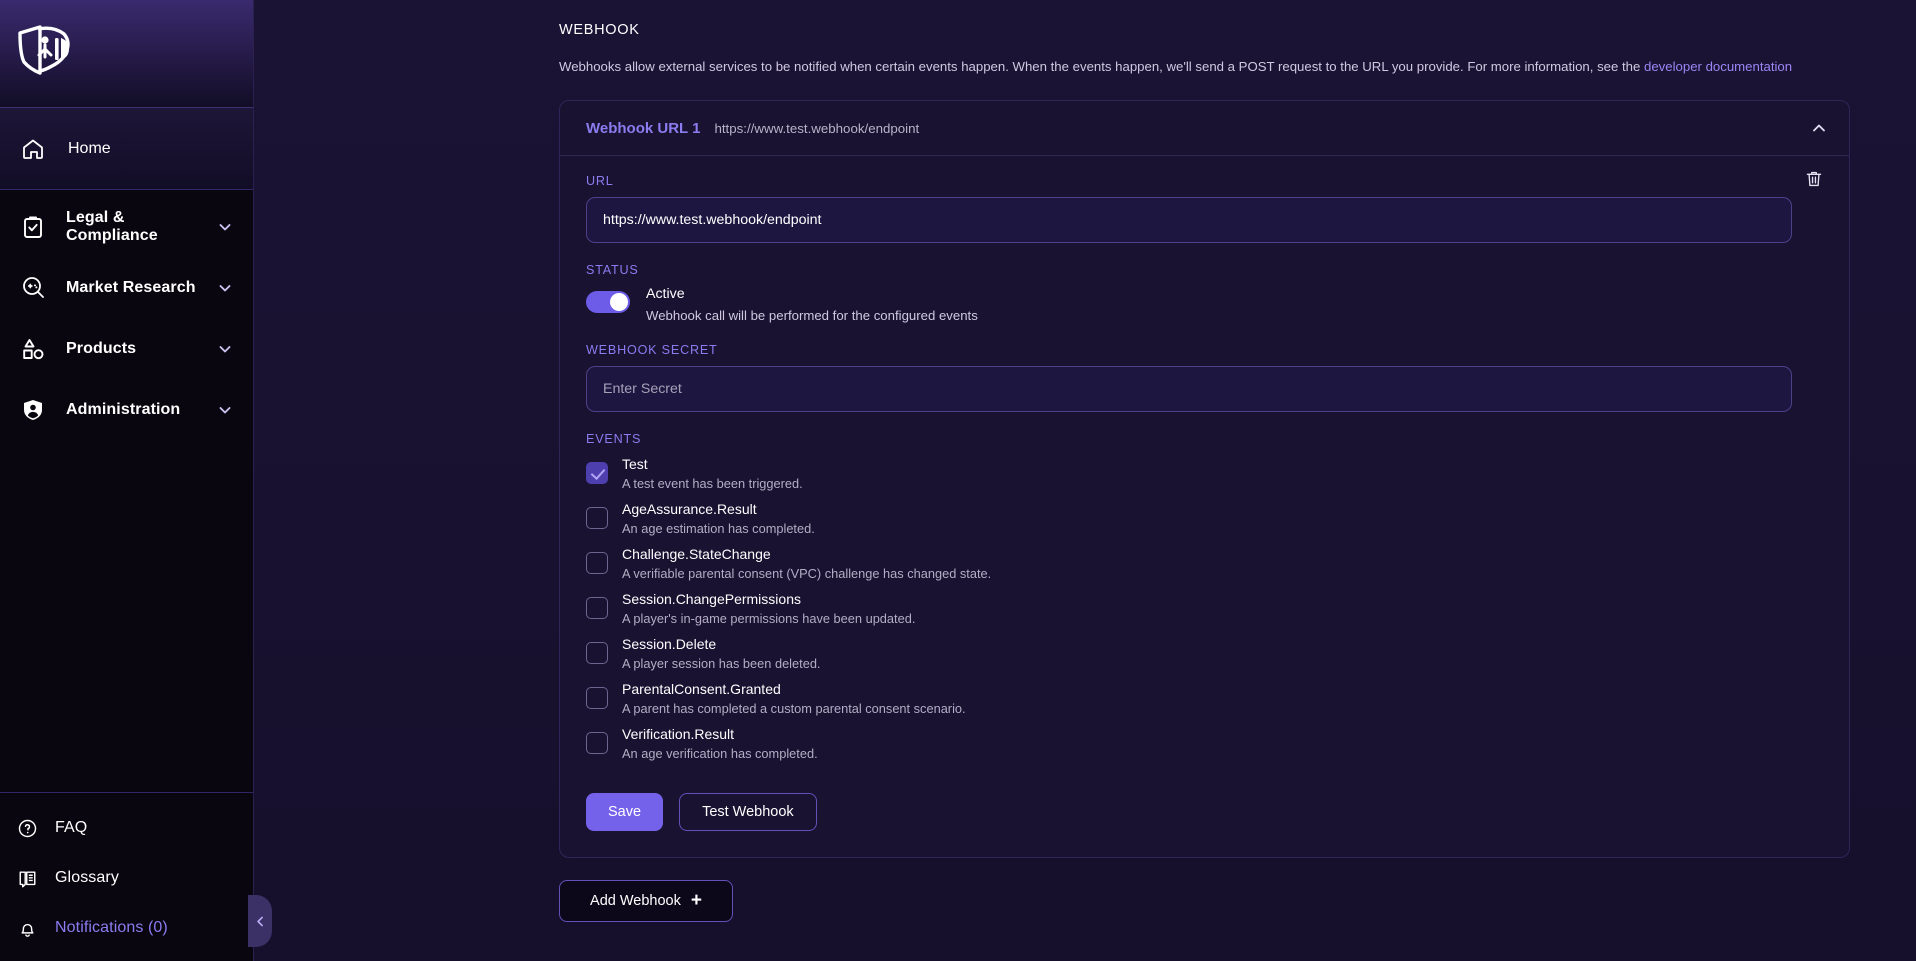  Describe the element at coordinates (608, 302) in the screenshot. I see `status-toggle` at that location.